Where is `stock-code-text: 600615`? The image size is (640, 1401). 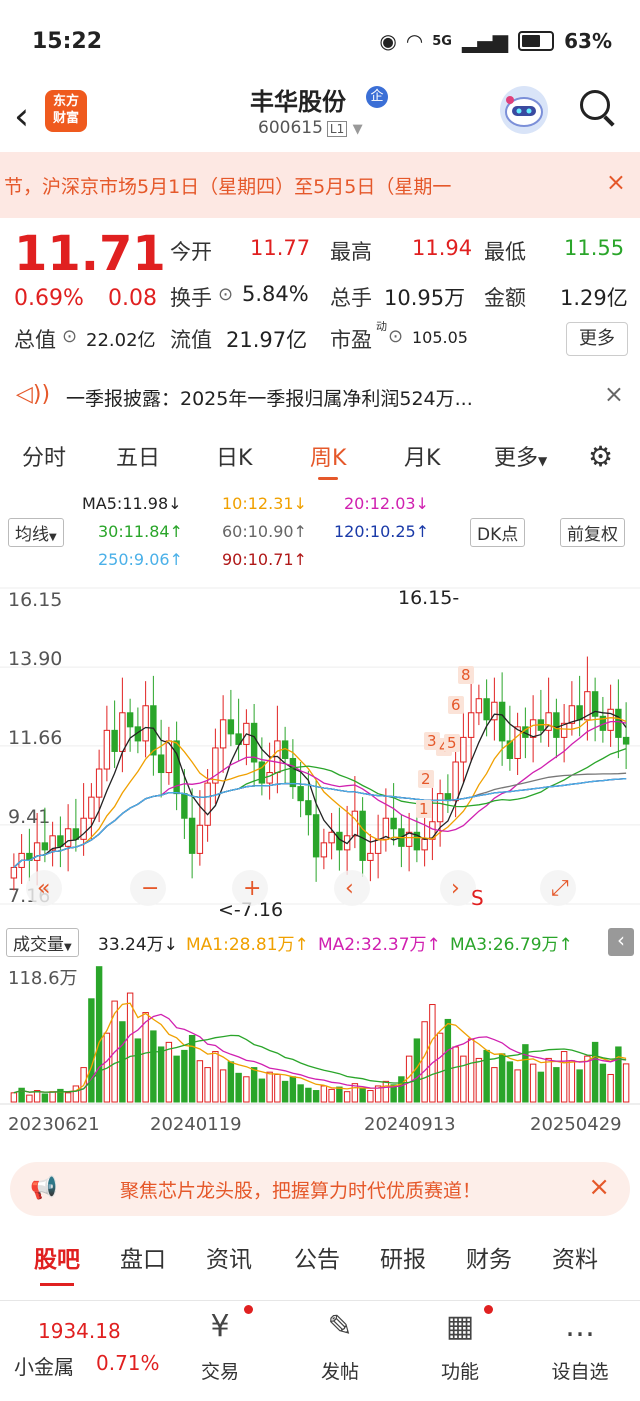 stock-code-text: 600615 is located at coordinates (290, 128).